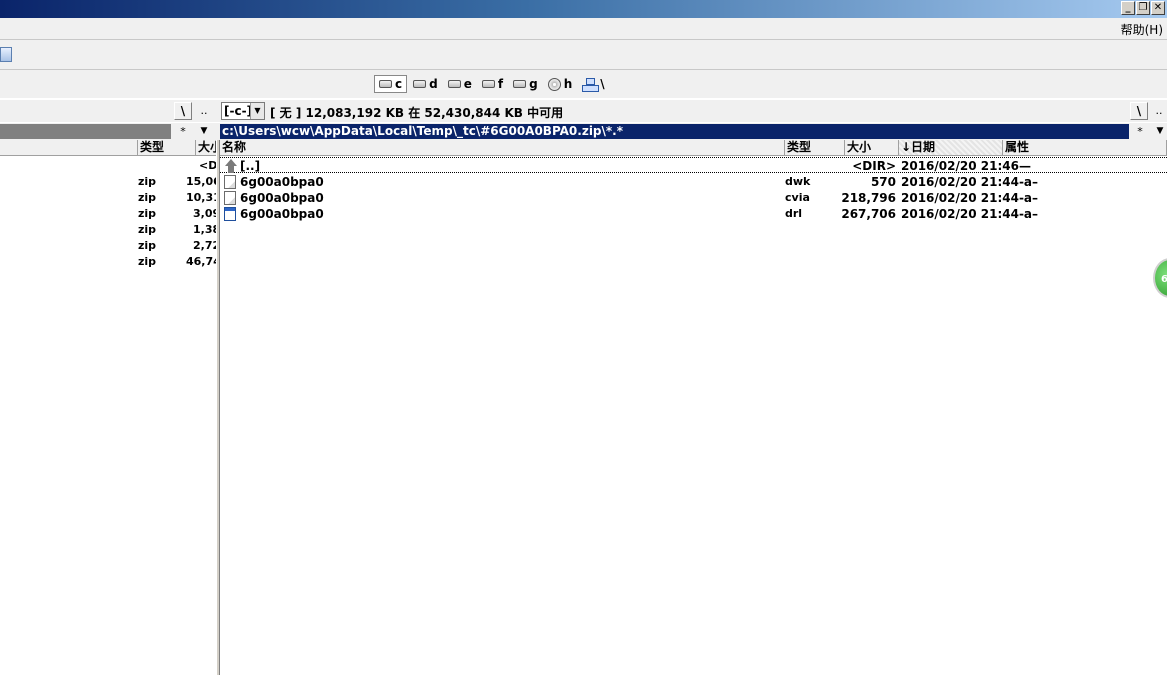  What do you see at coordinates (868, 198) in the screenshot?
I see `file-size: 218,796` at bounding box center [868, 198].